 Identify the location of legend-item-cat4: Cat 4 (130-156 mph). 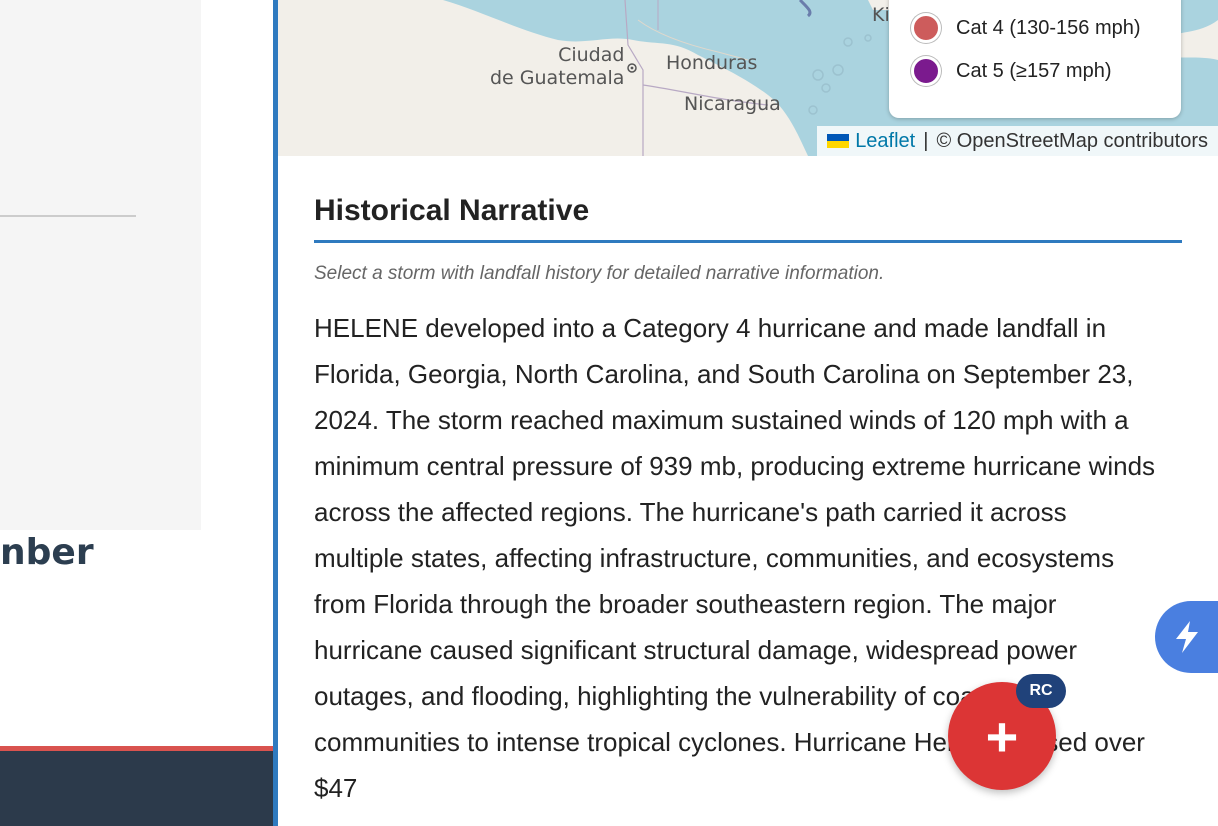
(1026, 28).